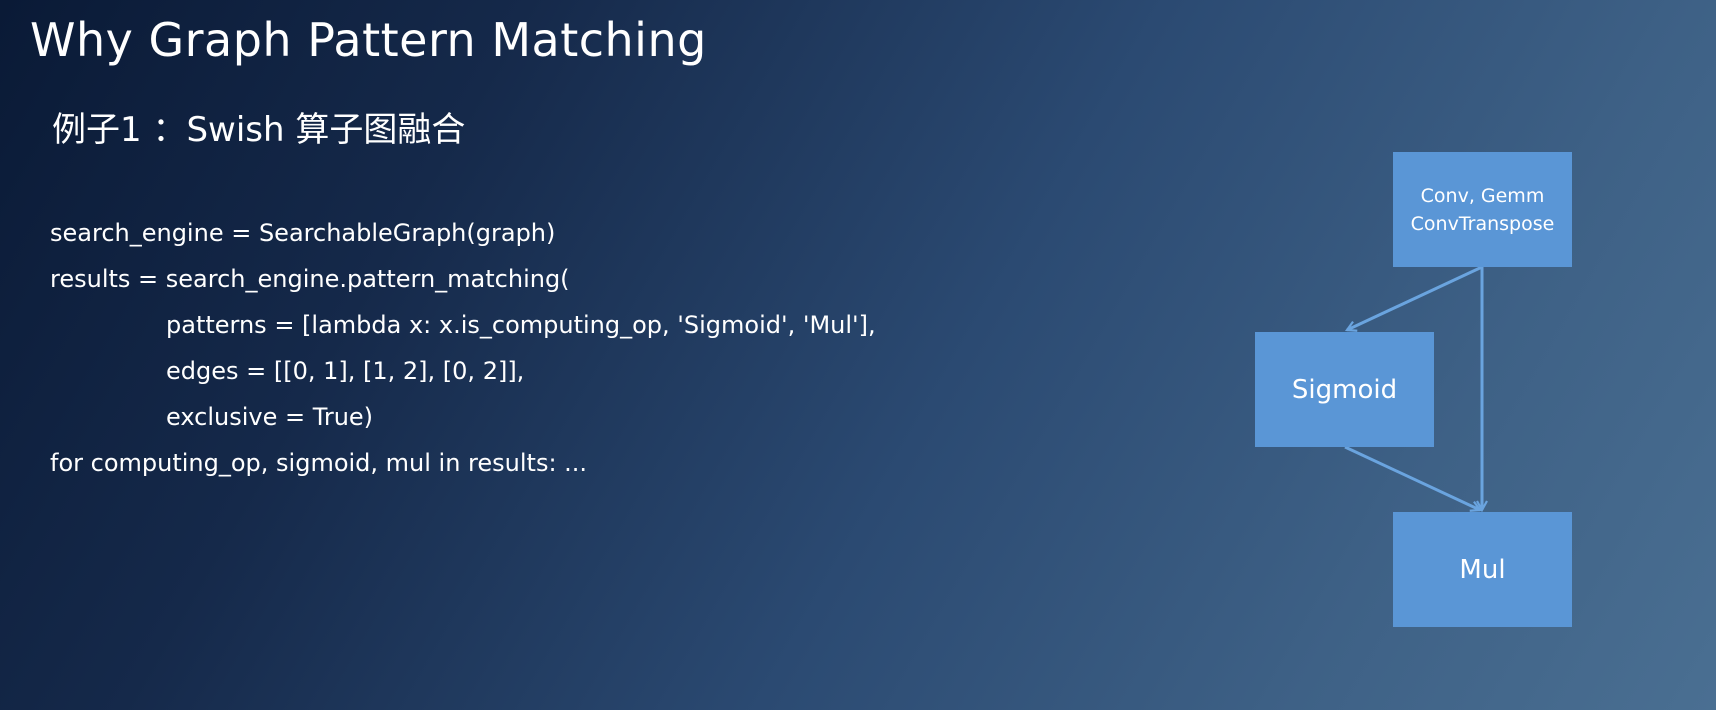  I want to click on node-mul: Mul, so click(1482, 569).